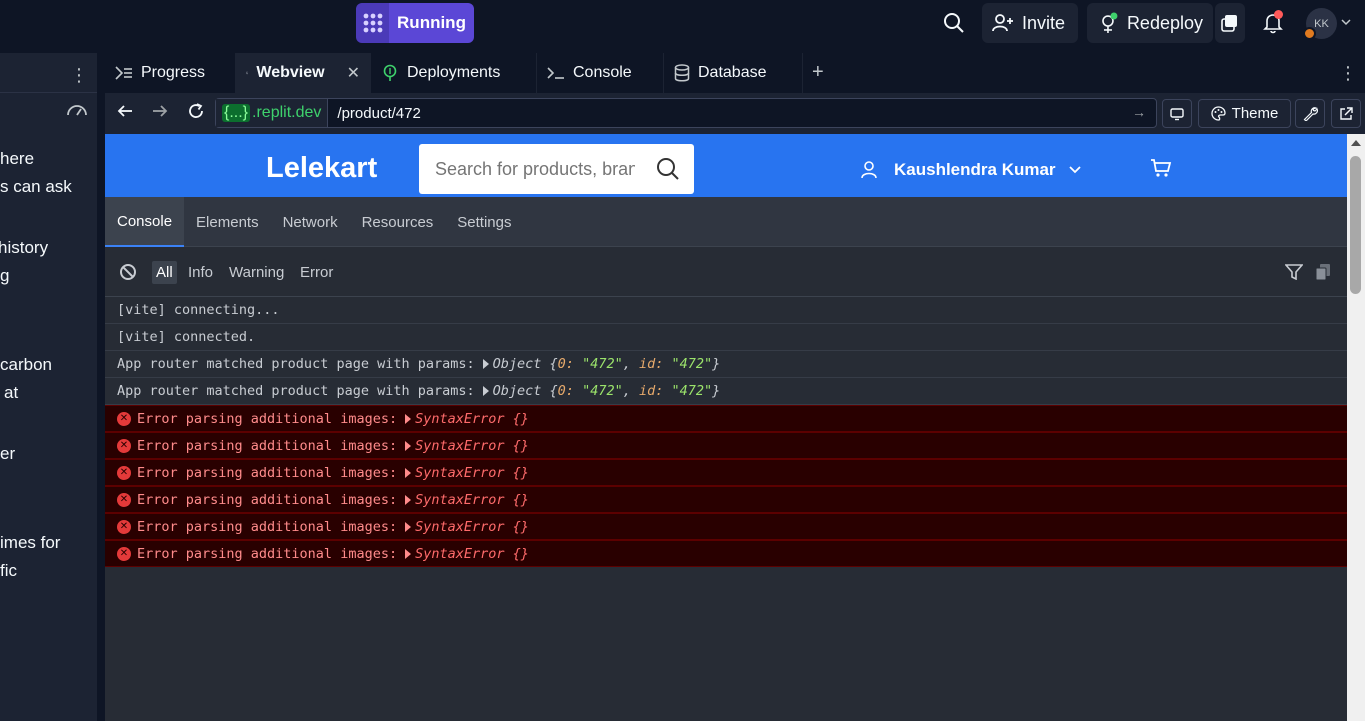  I want to click on devtools-button, so click(1310, 113).